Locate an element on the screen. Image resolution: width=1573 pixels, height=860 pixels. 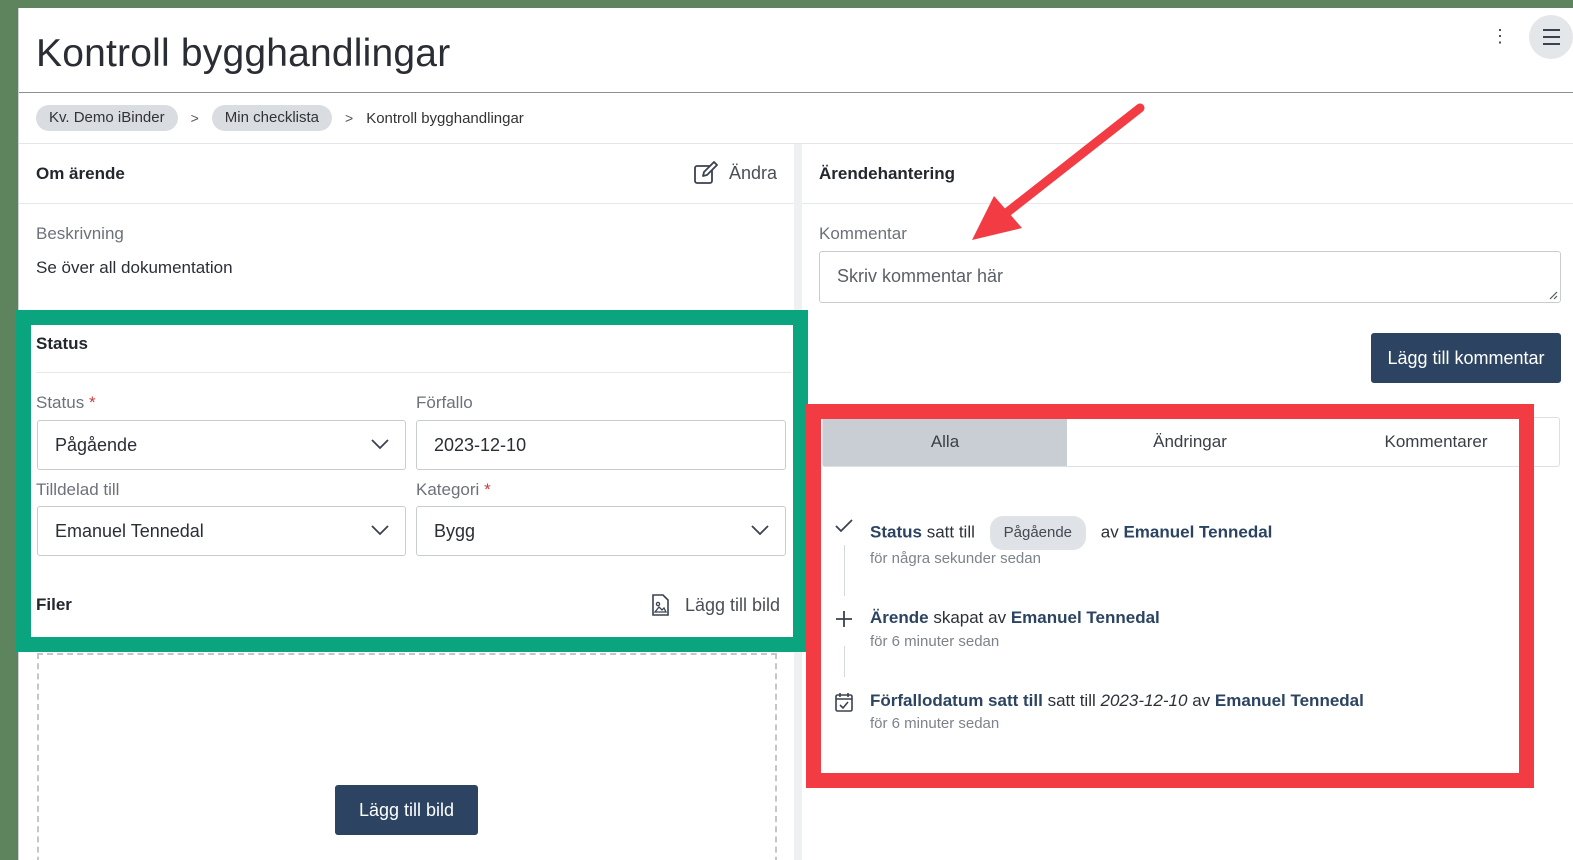
due-label: Förfallo is located at coordinates (444, 402).